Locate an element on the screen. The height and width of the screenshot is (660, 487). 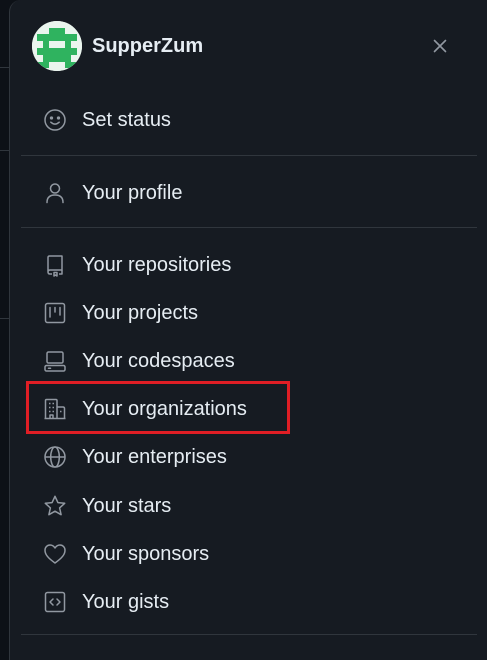
close-button is located at coordinates (440, 46).